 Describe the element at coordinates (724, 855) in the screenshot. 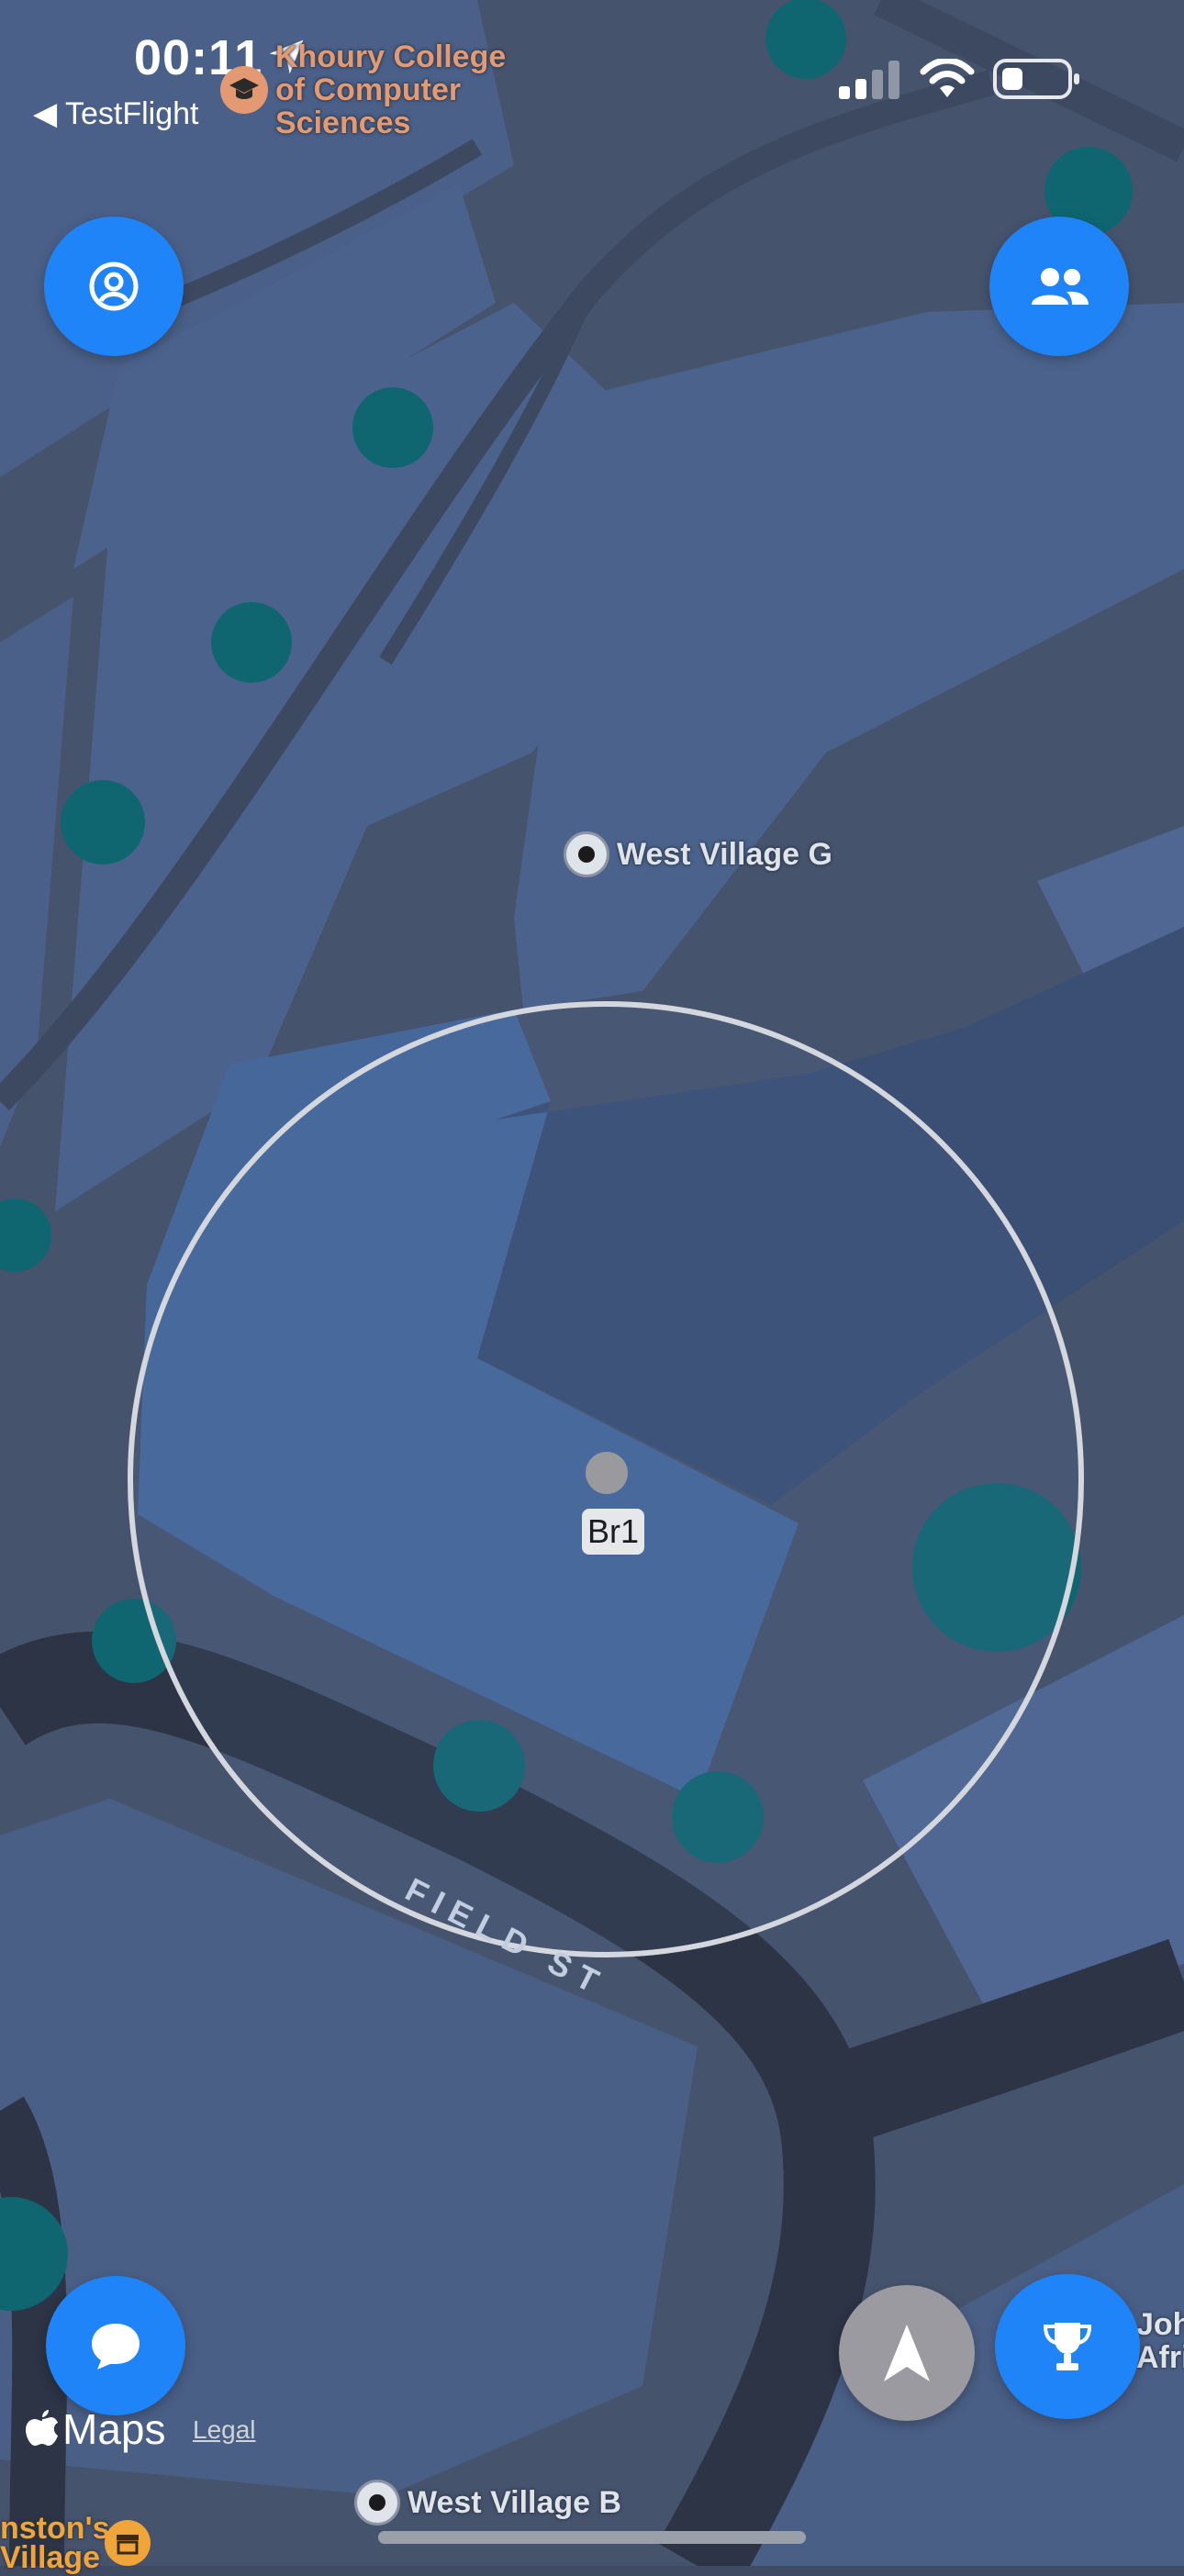

I see `west-village-g-label: West Village G` at that location.